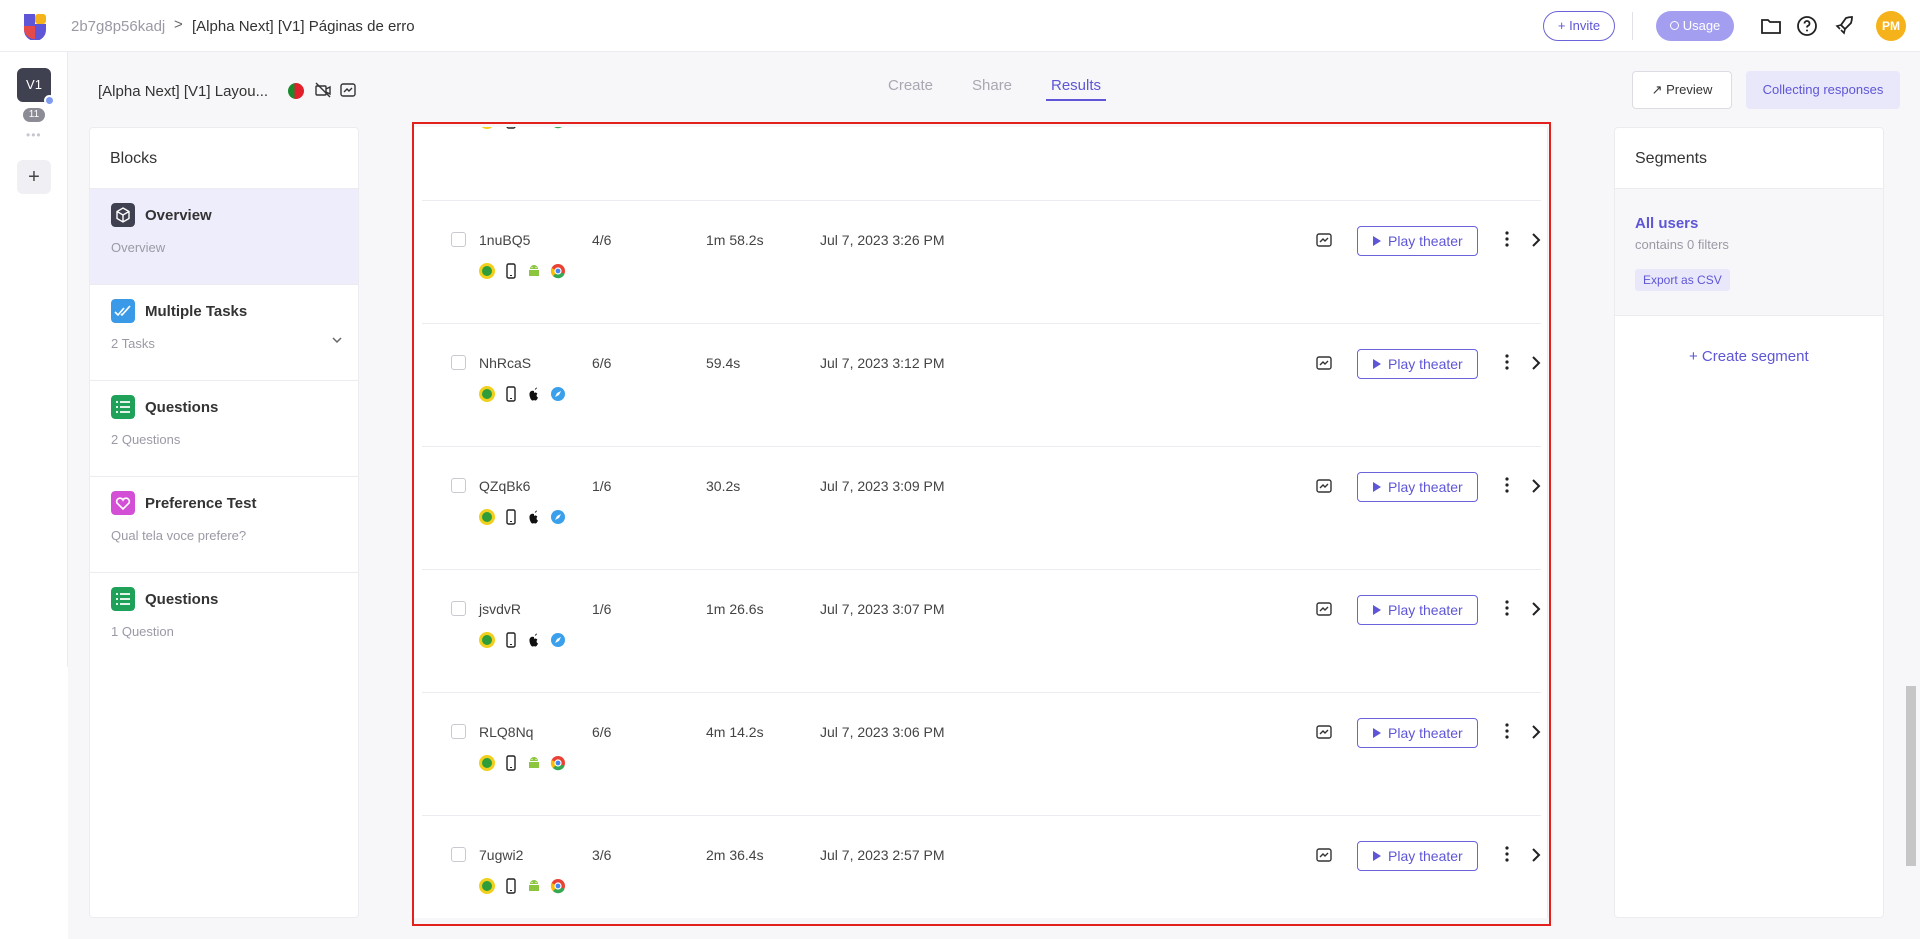  What do you see at coordinates (34, 135) in the screenshot?
I see `more-dots-icon: •••` at bounding box center [34, 135].